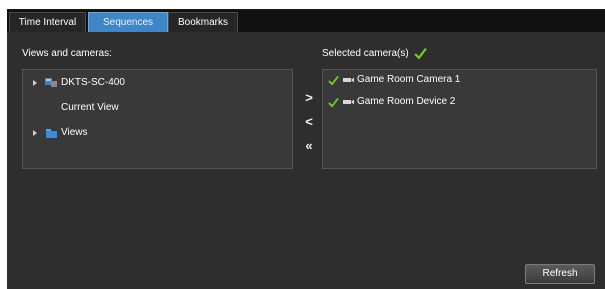 The width and height of the screenshot is (605, 289). What do you see at coordinates (309, 122) in the screenshot?
I see `remove-camera-button: <` at bounding box center [309, 122].